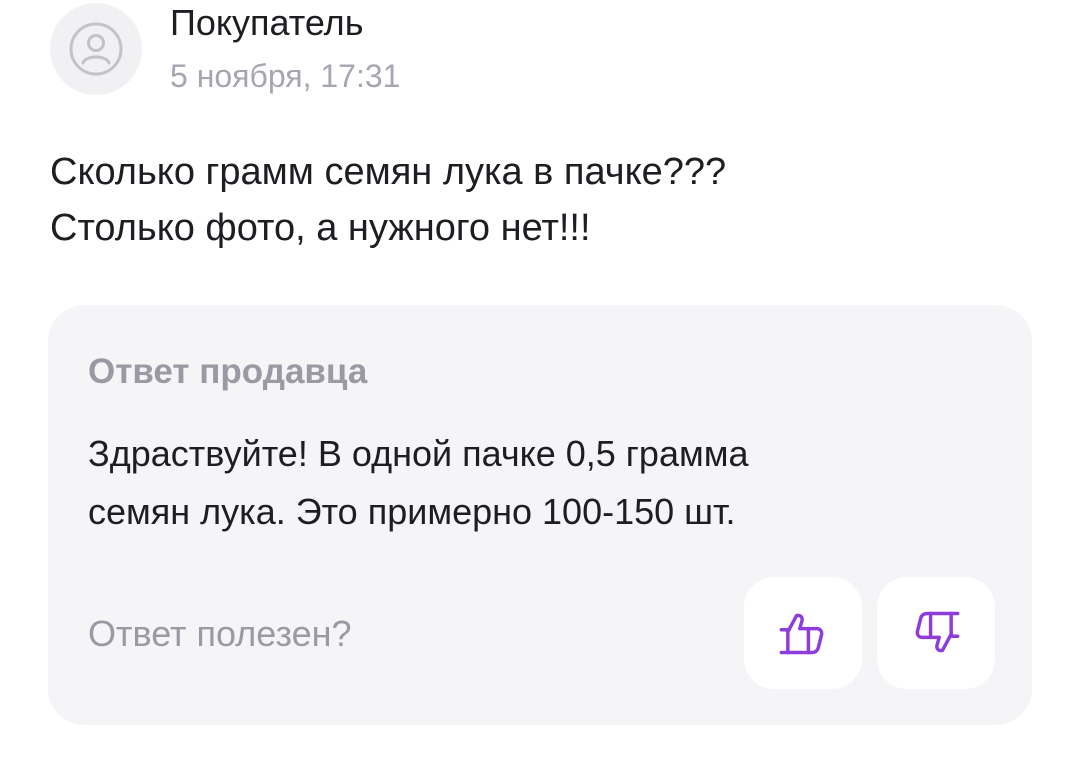  I want to click on like-button, so click(803, 633).